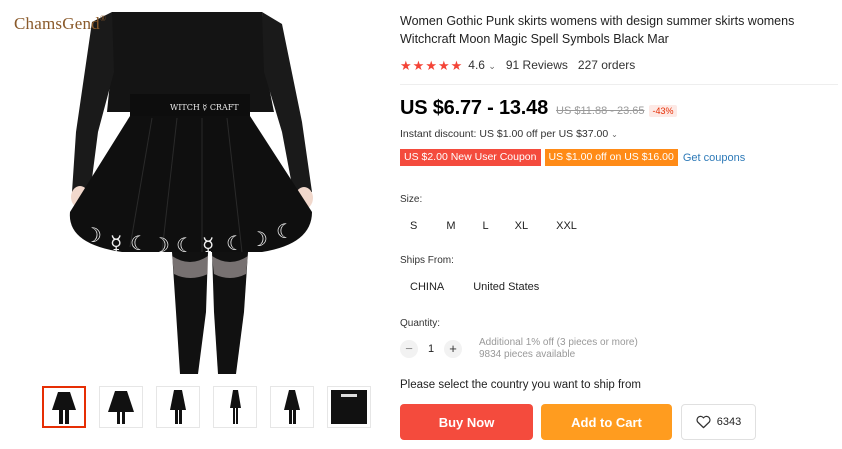  What do you see at coordinates (729, 422) in the screenshot?
I see `wishlist-count: 6343` at bounding box center [729, 422].